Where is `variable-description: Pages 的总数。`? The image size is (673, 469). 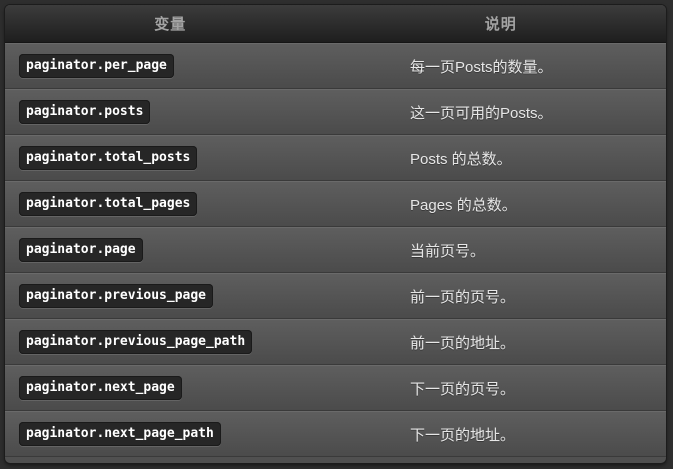 variable-description: Pages 的总数。 is located at coordinates (463, 205).